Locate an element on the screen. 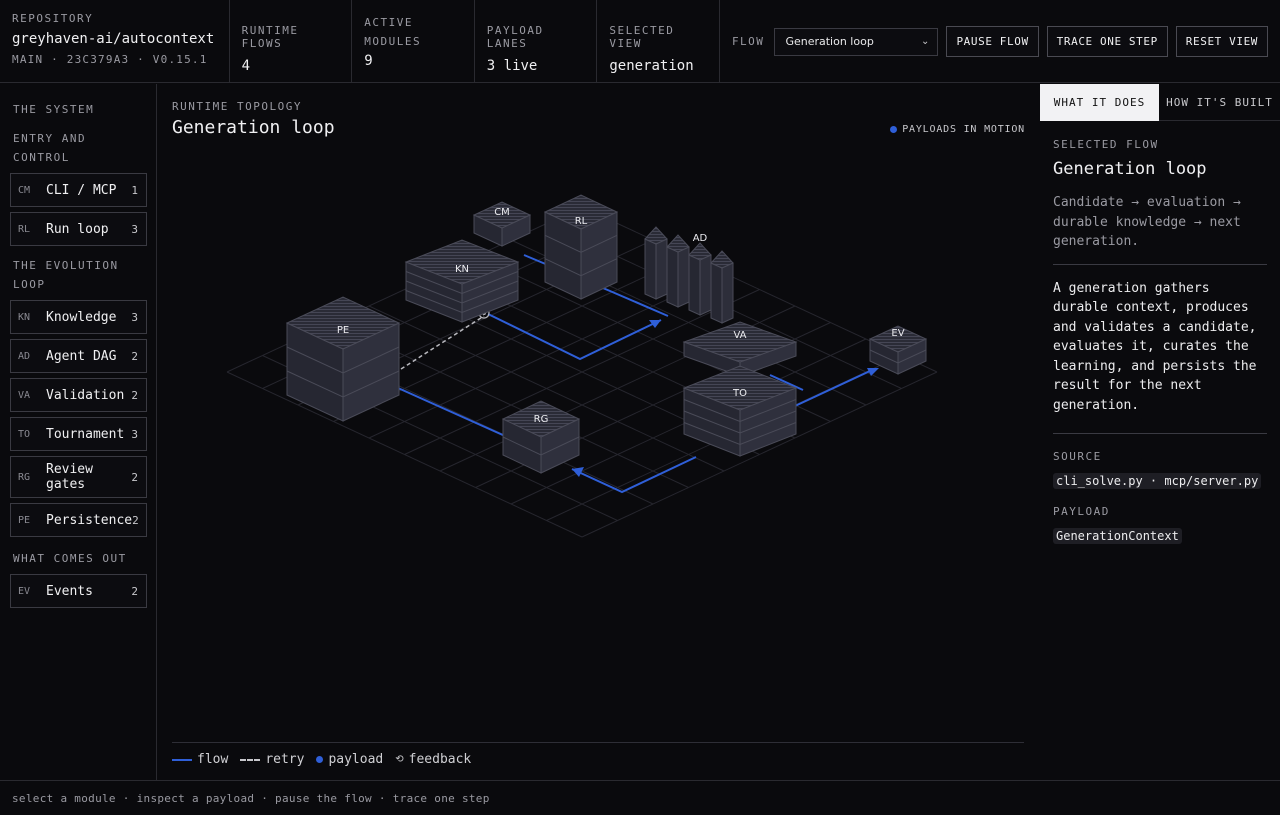 The image size is (1280, 815). legend-retry-label: retry is located at coordinates (285, 759).